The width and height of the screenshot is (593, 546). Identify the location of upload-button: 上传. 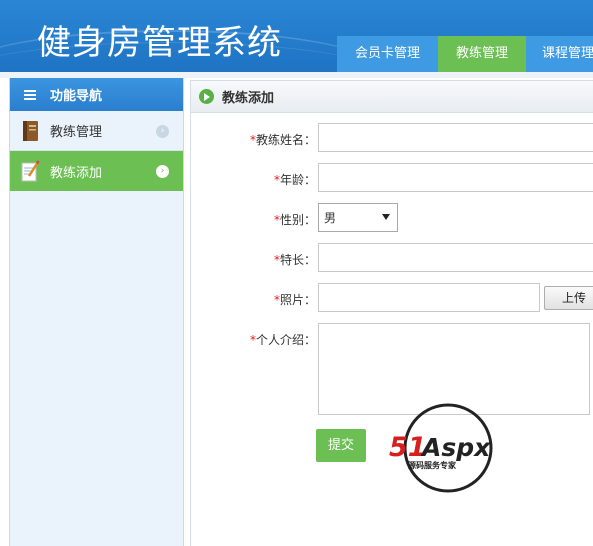
(568, 298).